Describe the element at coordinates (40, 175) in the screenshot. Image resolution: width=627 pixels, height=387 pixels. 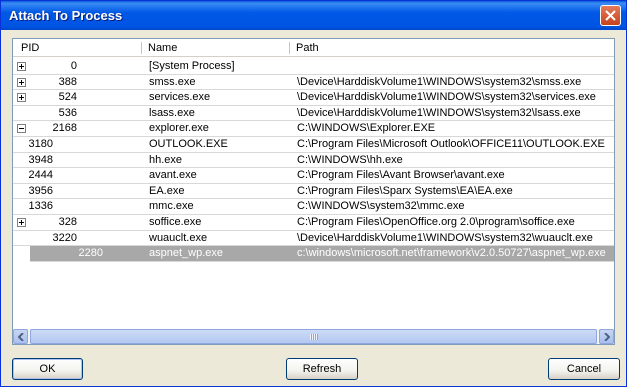
I see `pid-cell: 2444` at that location.